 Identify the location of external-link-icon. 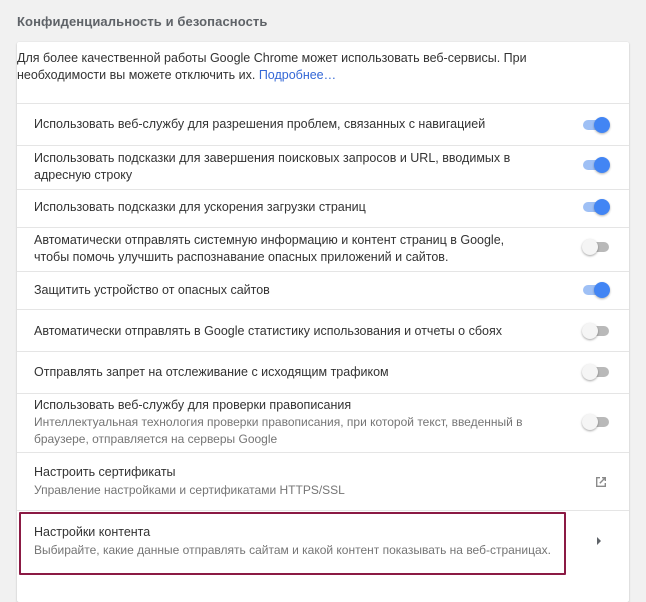
(601, 482).